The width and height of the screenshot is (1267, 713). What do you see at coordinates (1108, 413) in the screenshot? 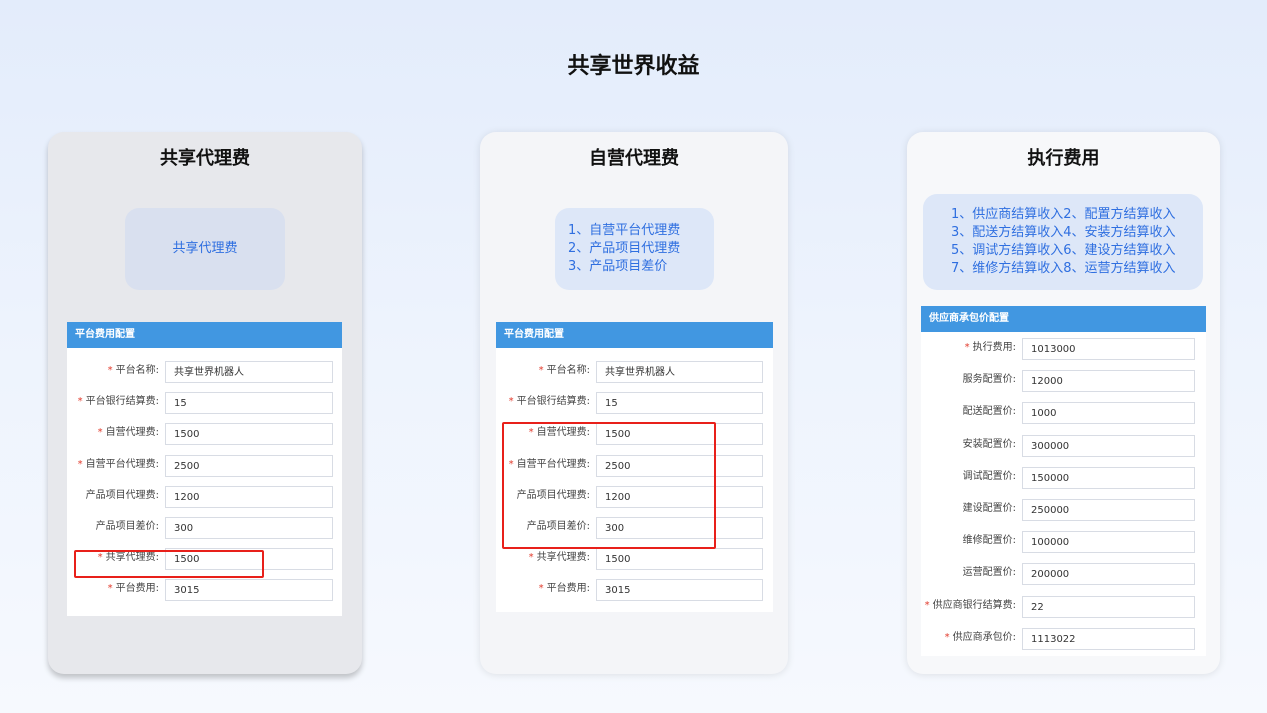
I see `field-input: 1000` at bounding box center [1108, 413].